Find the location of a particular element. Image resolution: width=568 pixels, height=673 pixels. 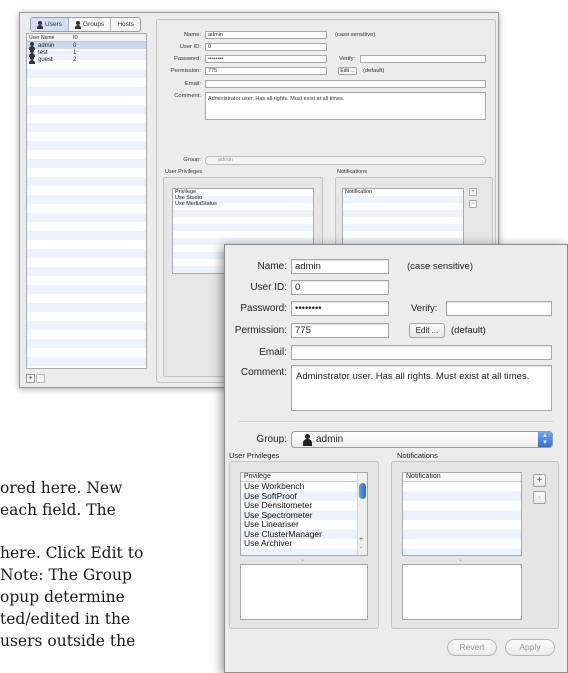

revert-button: Revert is located at coordinates (472, 647).